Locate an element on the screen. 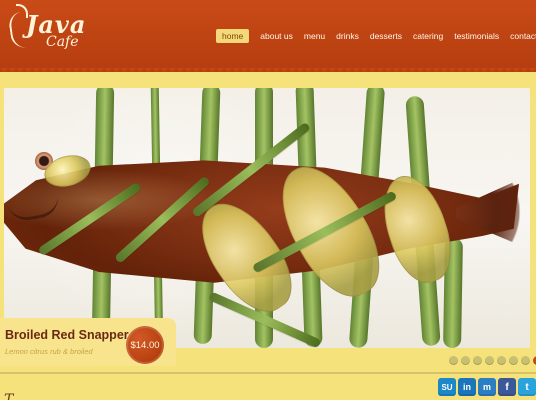 The height and width of the screenshot is (400, 536). social-links: SU in m f t is located at coordinates (487, 387).